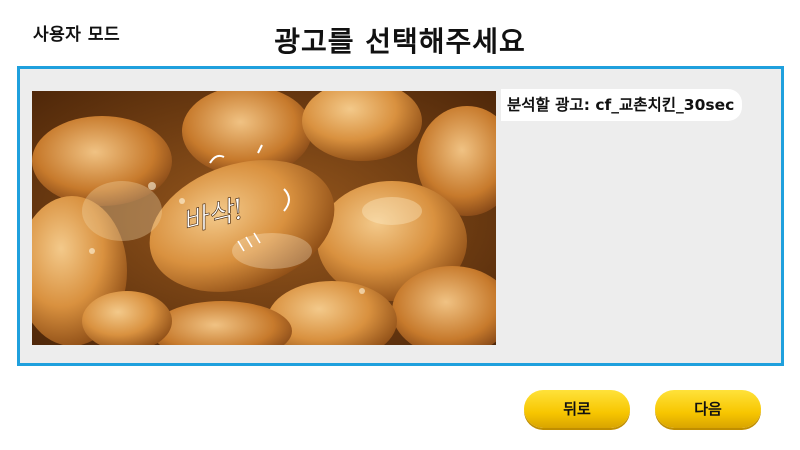  I want to click on back-button: 뒤로, so click(577, 409).